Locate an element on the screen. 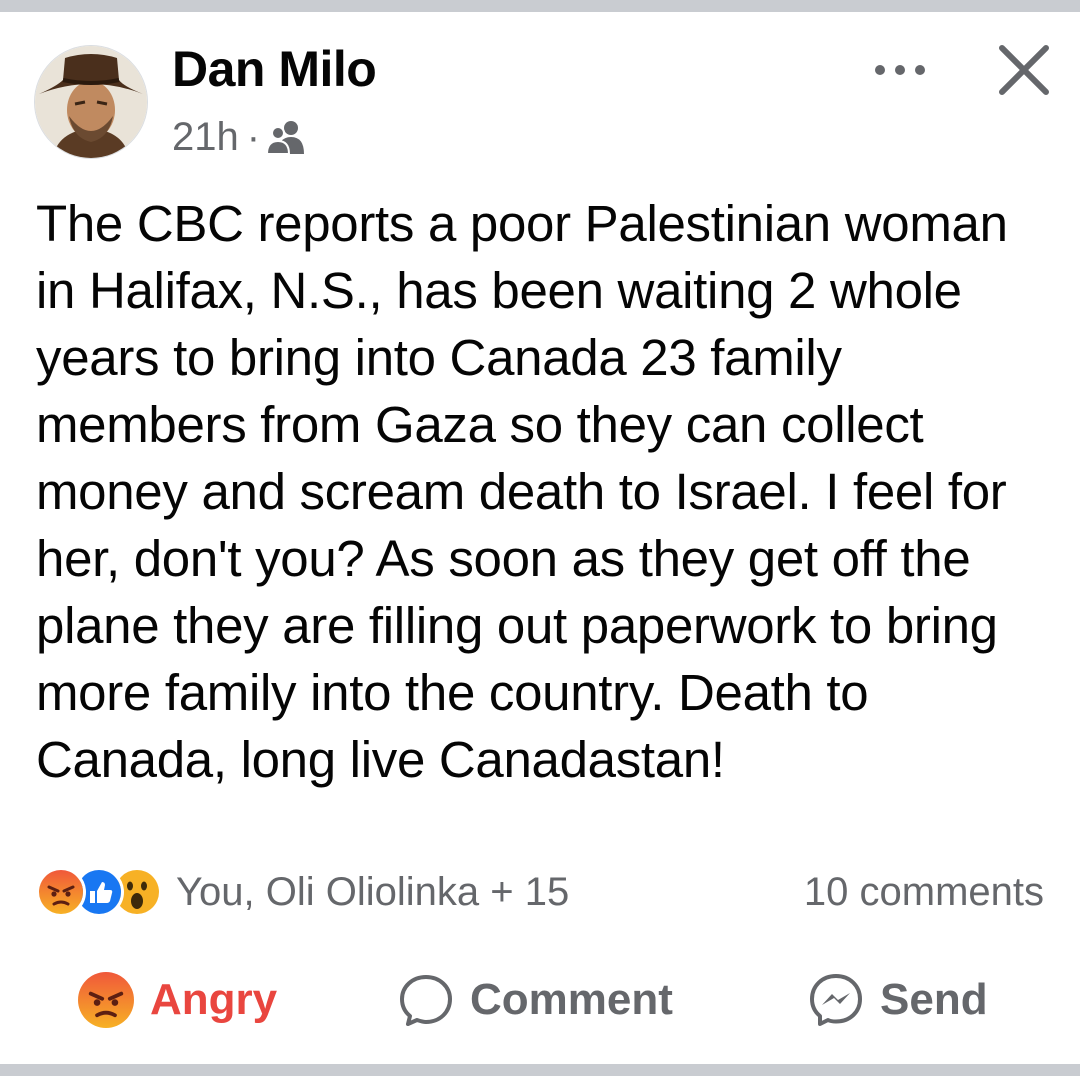  close-button is located at coordinates (1024, 70).